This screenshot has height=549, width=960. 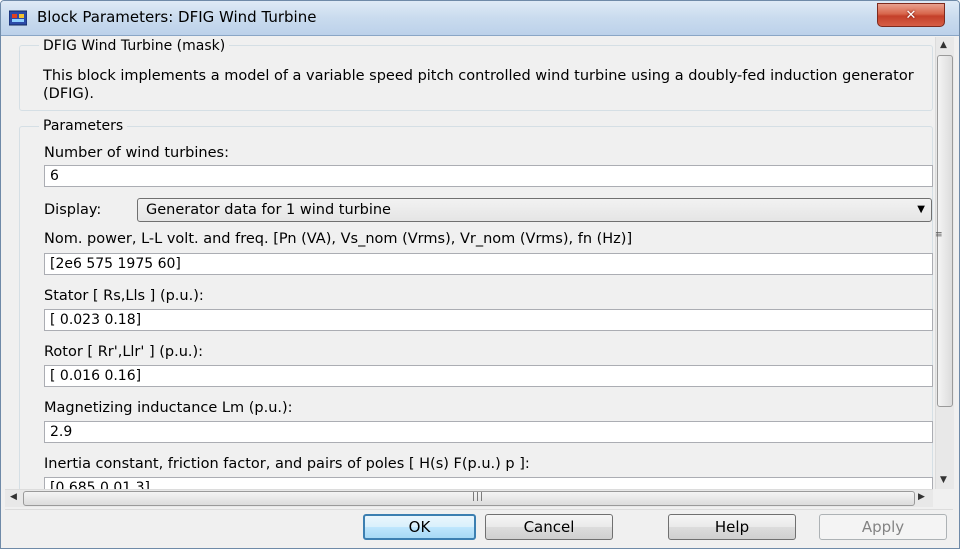 I want to click on help-button: Help, so click(x=732, y=527).